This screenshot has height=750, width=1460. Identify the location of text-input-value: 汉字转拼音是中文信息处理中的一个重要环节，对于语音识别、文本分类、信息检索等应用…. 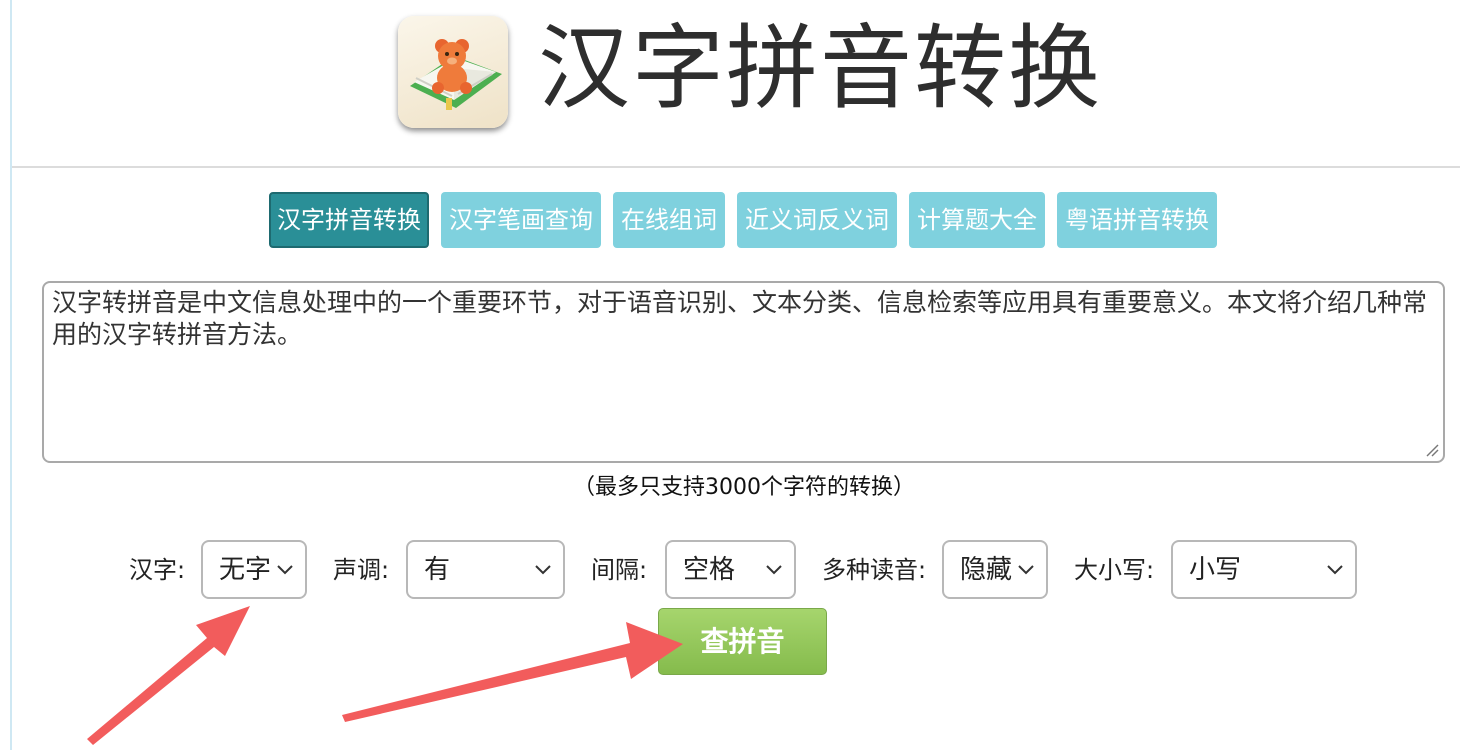
(740, 318).